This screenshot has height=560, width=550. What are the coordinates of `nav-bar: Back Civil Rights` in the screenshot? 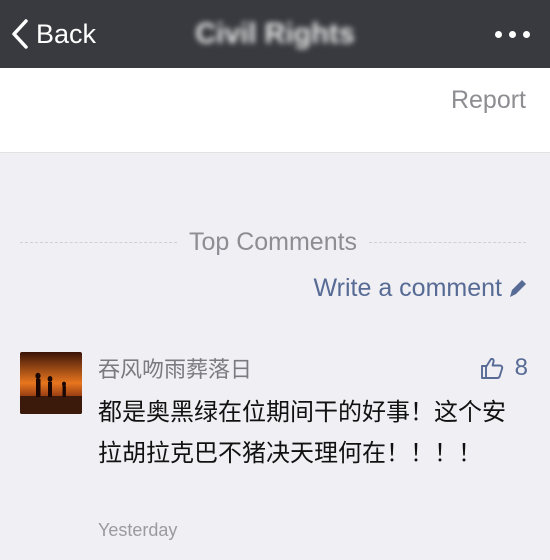 It's located at (275, 34).